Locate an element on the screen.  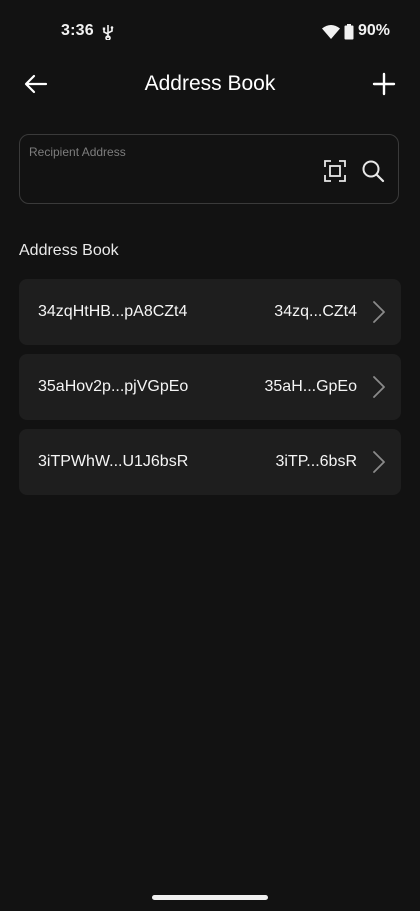
recipient-address-input is located at coordinates (169, 179).